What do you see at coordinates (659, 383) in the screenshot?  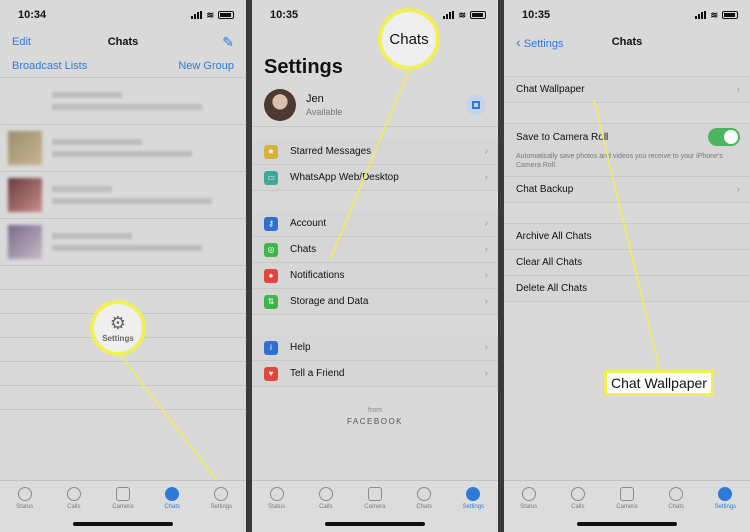 I see `chat-wallpaper-callout: Chat Wallpaper` at bounding box center [659, 383].